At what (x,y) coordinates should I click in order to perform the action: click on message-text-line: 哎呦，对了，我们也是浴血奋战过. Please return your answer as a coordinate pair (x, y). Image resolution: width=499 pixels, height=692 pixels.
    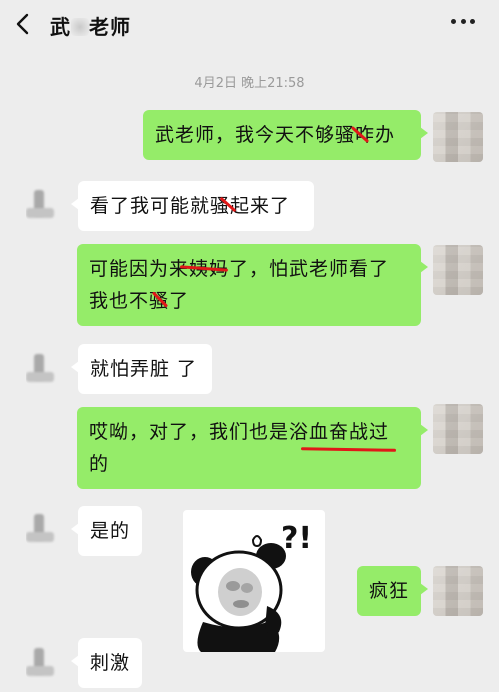
    Looking at the image, I should click on (239, 432).